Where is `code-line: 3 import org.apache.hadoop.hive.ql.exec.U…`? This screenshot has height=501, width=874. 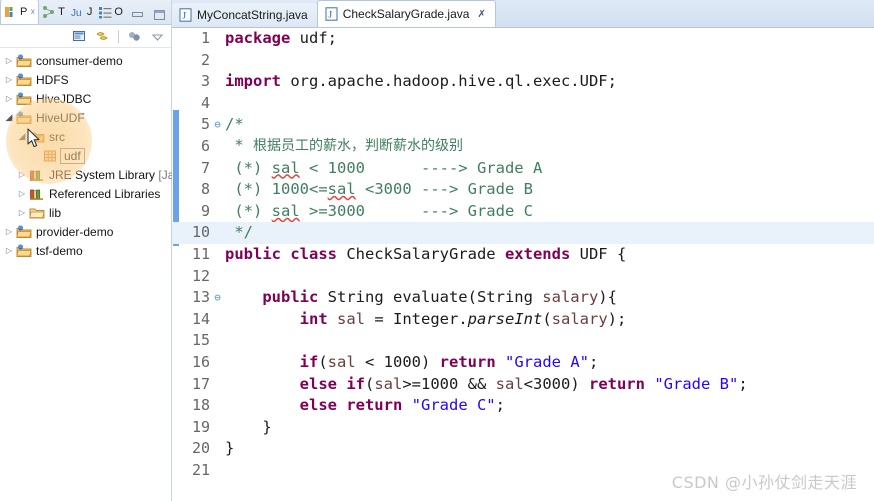 code-line: 3 import org.apache.hadoop.hive.ql.exec.U… is located at coordinates (523, 82).